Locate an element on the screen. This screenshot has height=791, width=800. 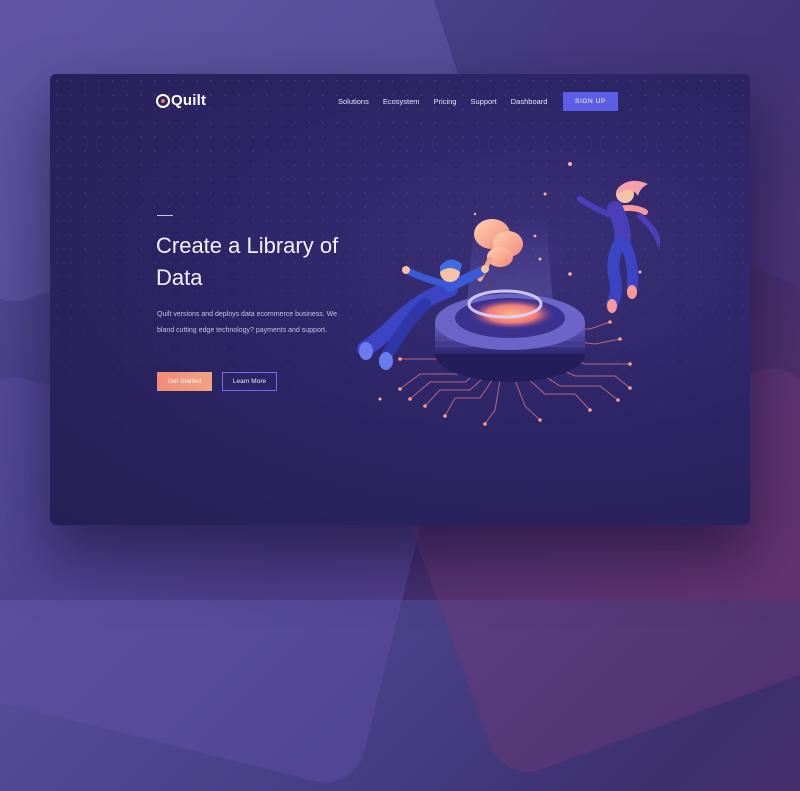
logo: Quilt is located at coordinates (181, 100).